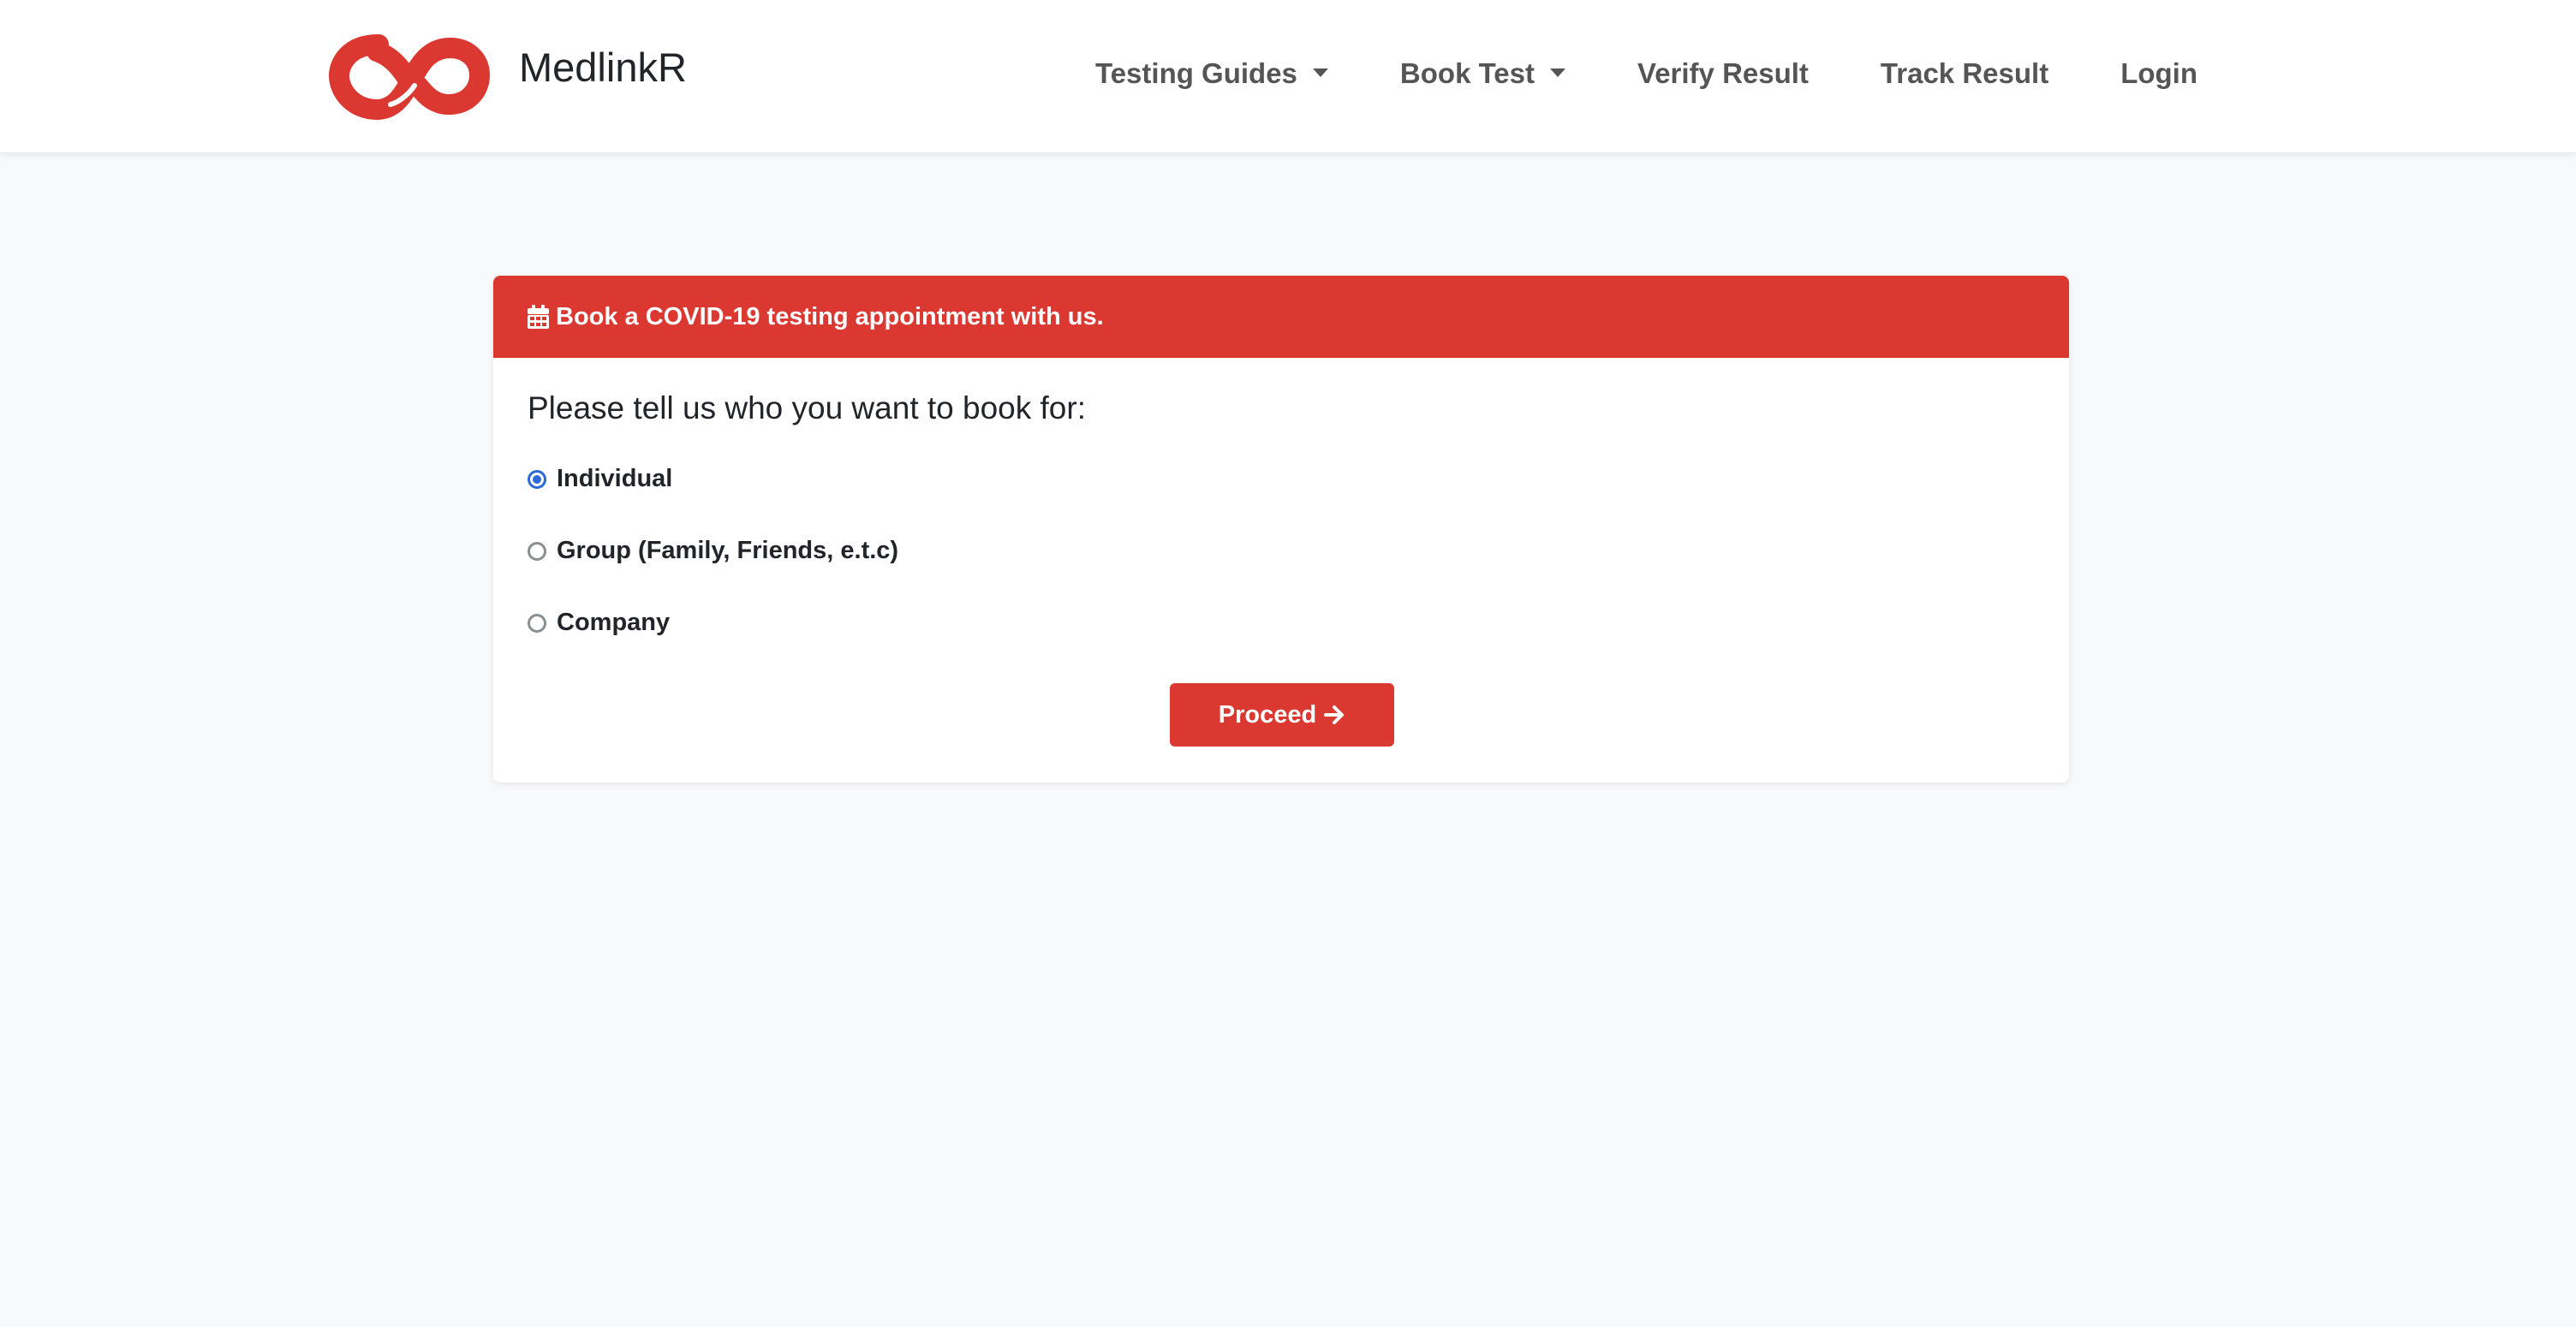  I want to click on radio-company, so click(537, 623).